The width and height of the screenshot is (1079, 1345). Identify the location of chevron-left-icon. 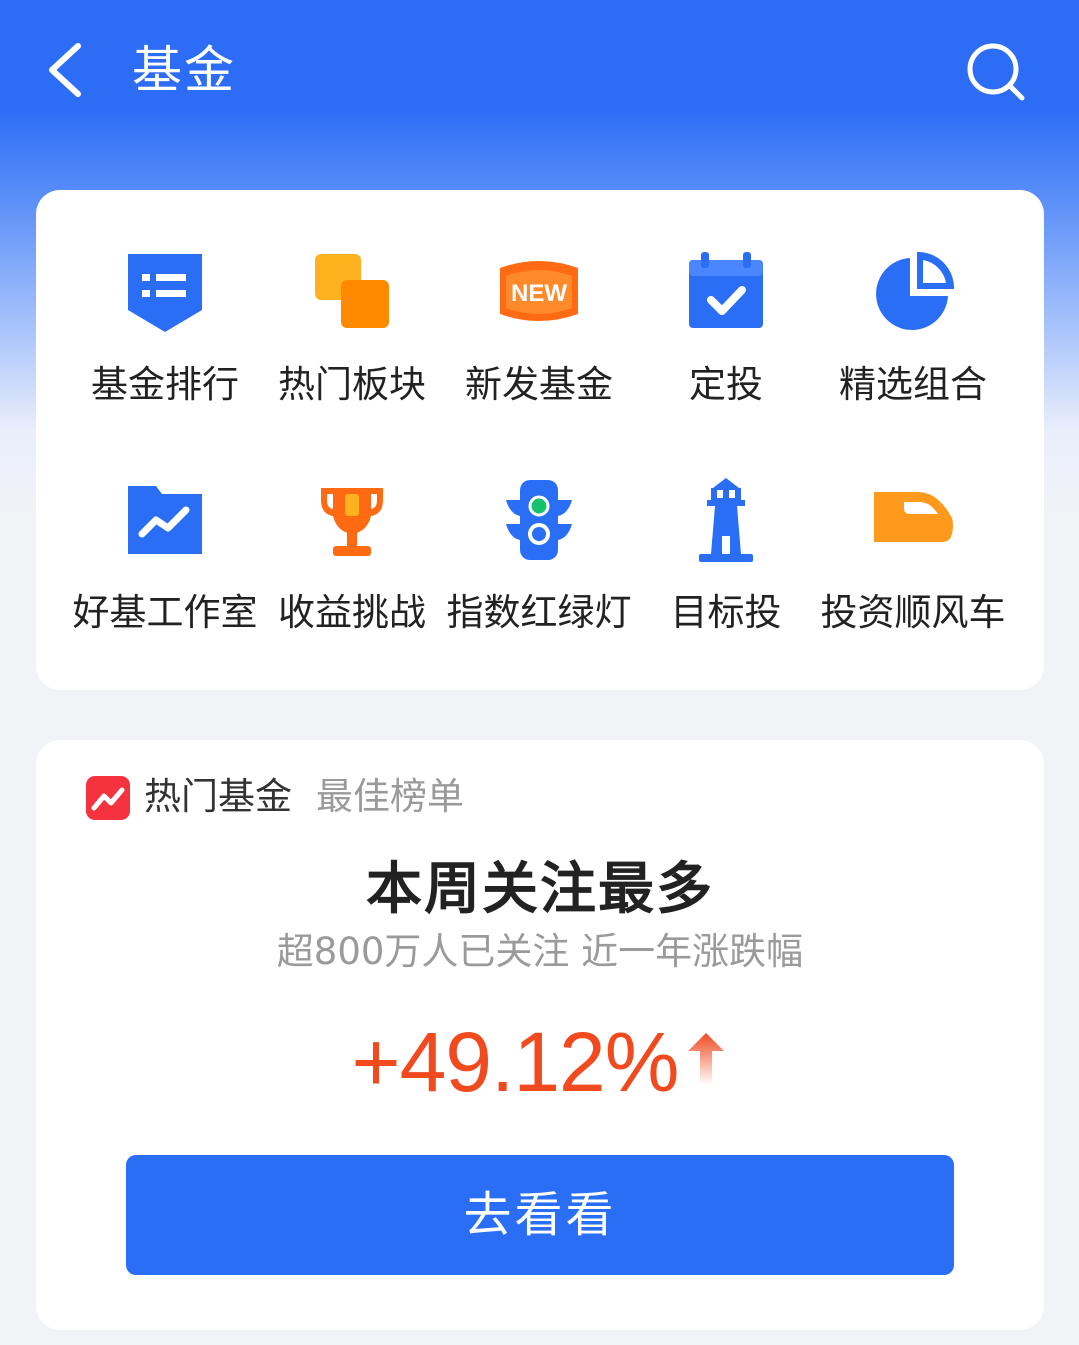
(65, 70).